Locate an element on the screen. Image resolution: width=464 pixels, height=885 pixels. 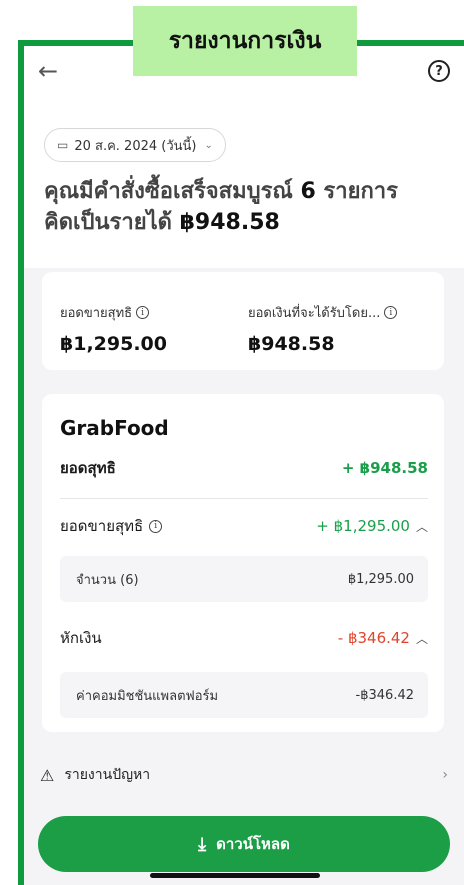
breakdown-title: GrabFood is located at coordinates (114, 428).